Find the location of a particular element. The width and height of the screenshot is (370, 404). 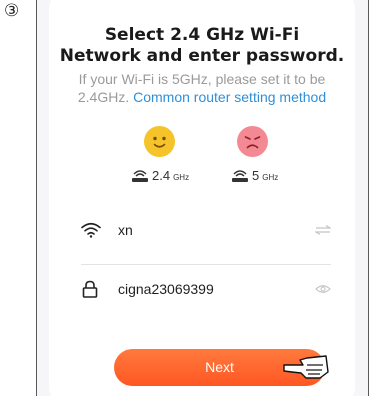

pointing-hand-icon is located at coordinates (306, 363).